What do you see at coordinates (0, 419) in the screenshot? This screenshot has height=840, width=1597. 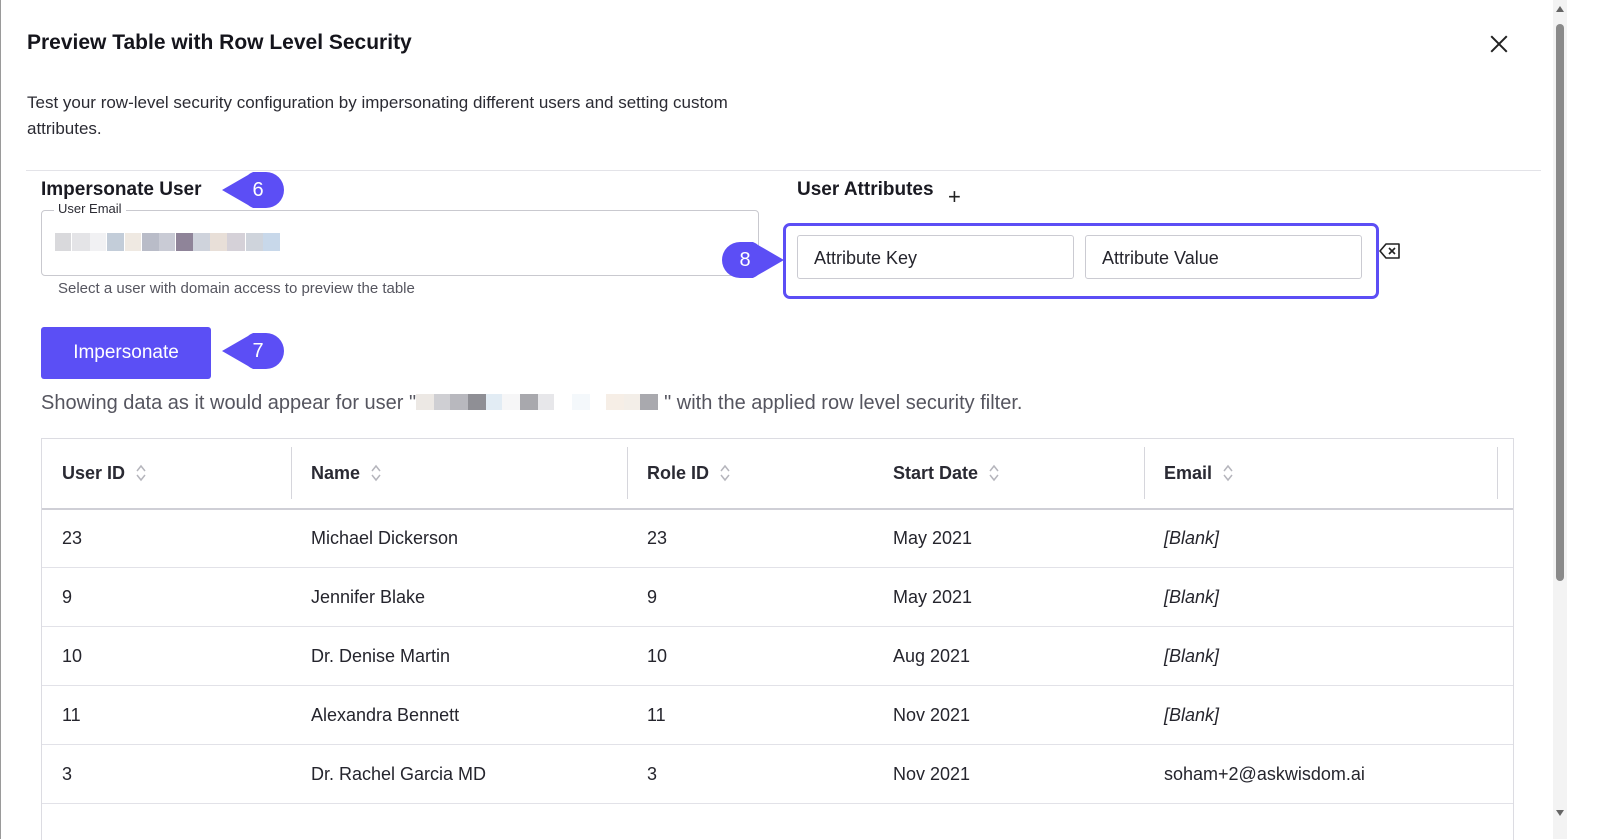 I see `dialog-border` at bounding box center [0, 419].